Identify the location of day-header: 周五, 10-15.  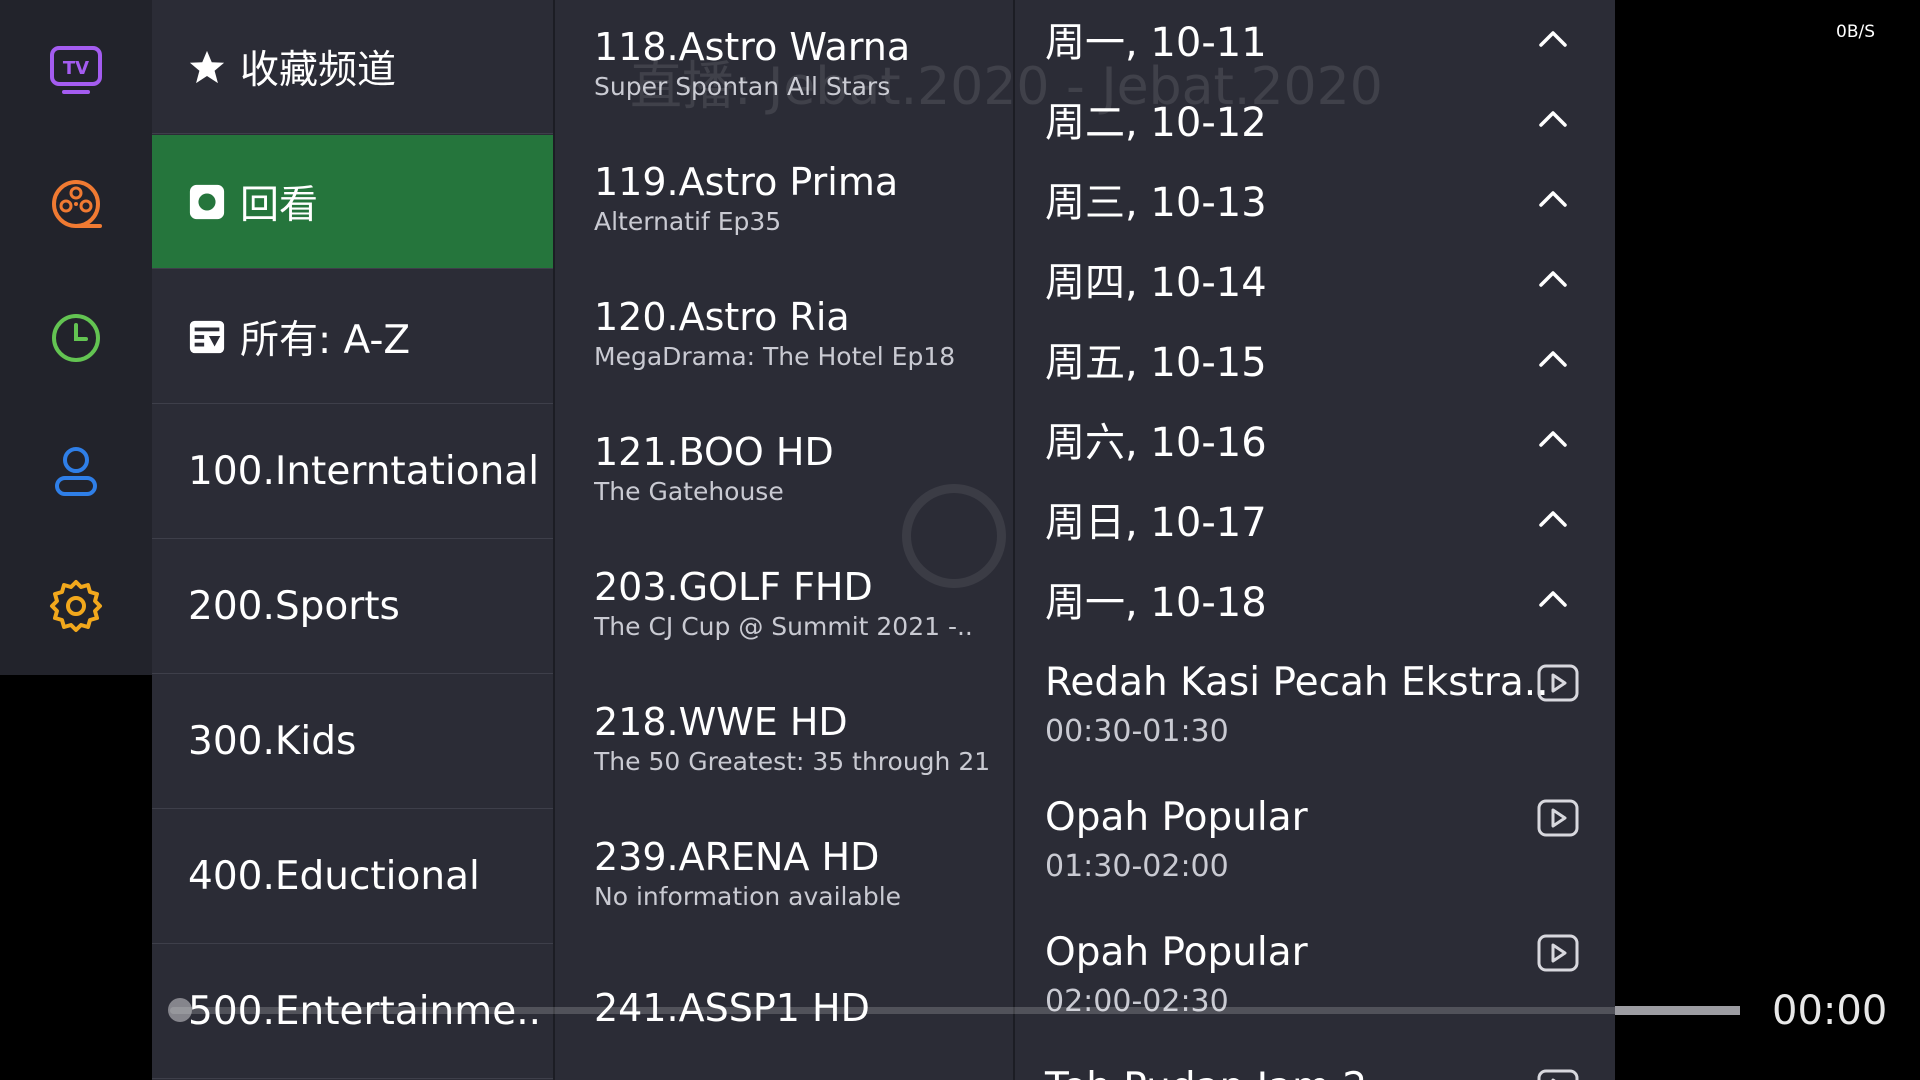
(1325, 359).